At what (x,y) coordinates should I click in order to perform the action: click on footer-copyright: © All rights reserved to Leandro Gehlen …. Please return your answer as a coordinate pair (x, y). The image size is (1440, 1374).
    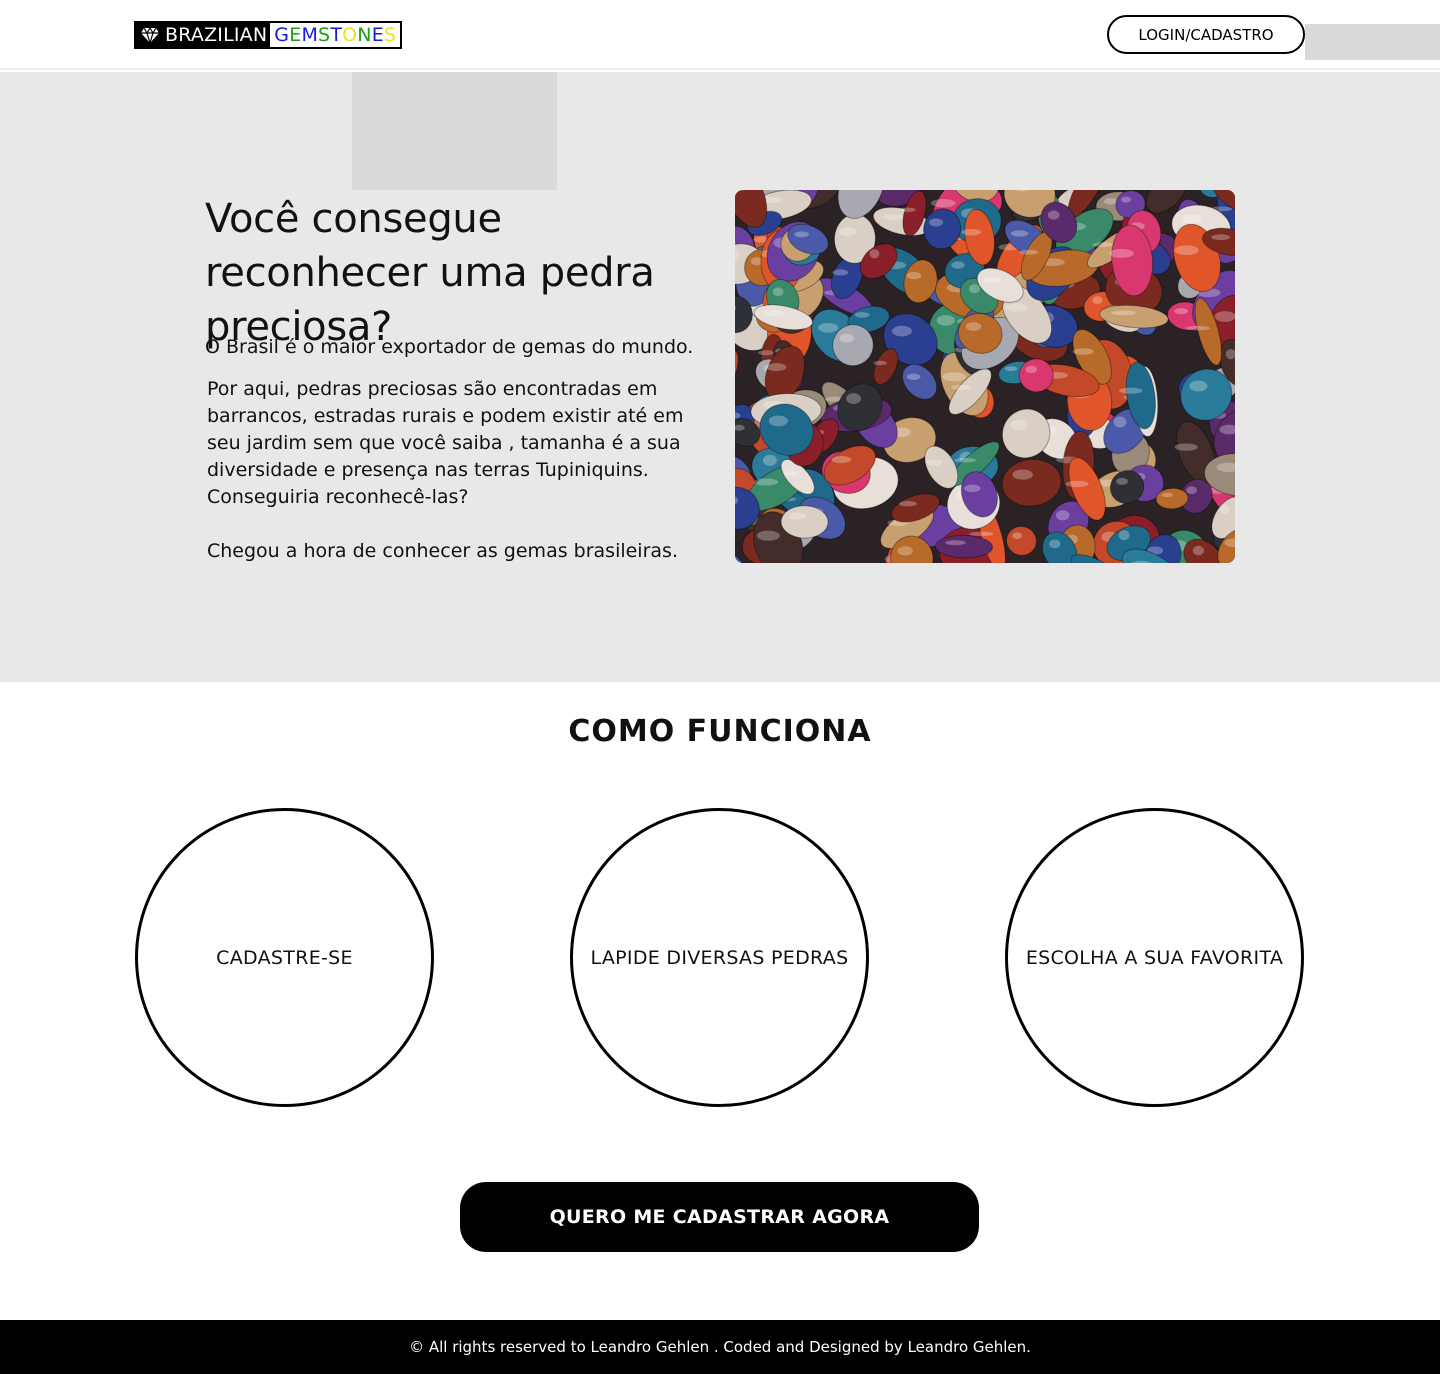
    Looking at the image, I should click on (720, 1347).